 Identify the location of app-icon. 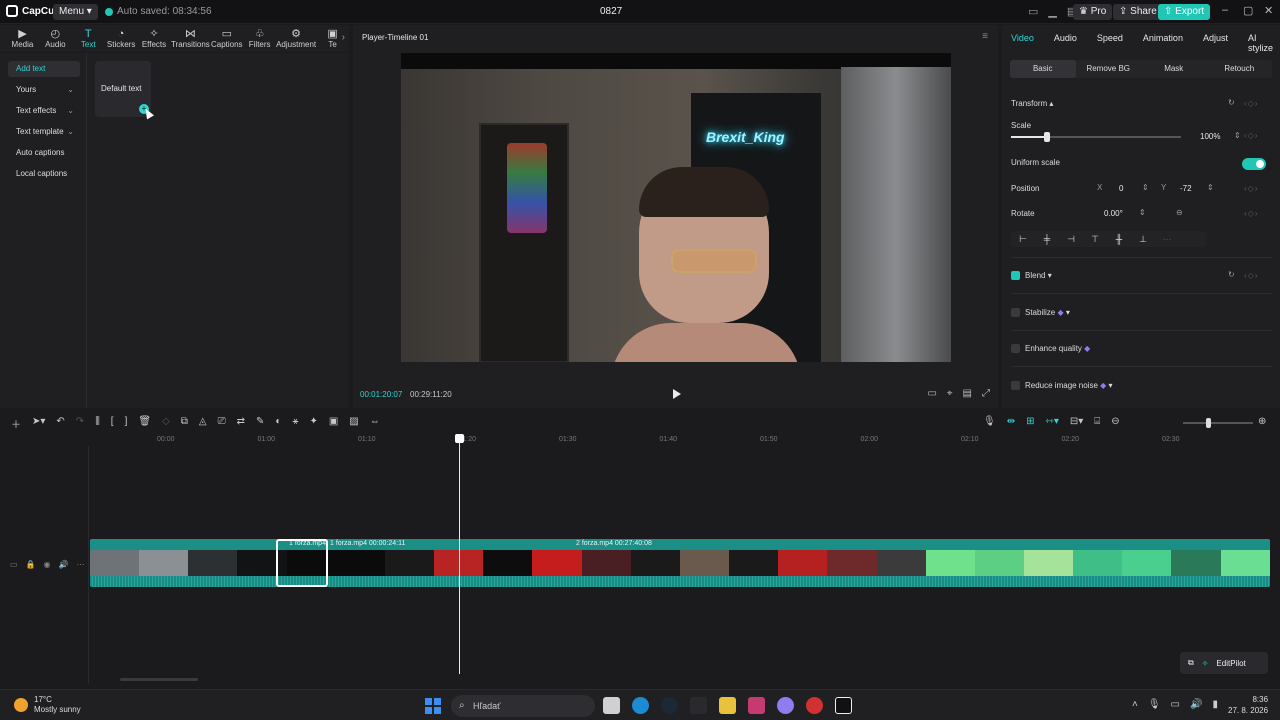
(785, 705).